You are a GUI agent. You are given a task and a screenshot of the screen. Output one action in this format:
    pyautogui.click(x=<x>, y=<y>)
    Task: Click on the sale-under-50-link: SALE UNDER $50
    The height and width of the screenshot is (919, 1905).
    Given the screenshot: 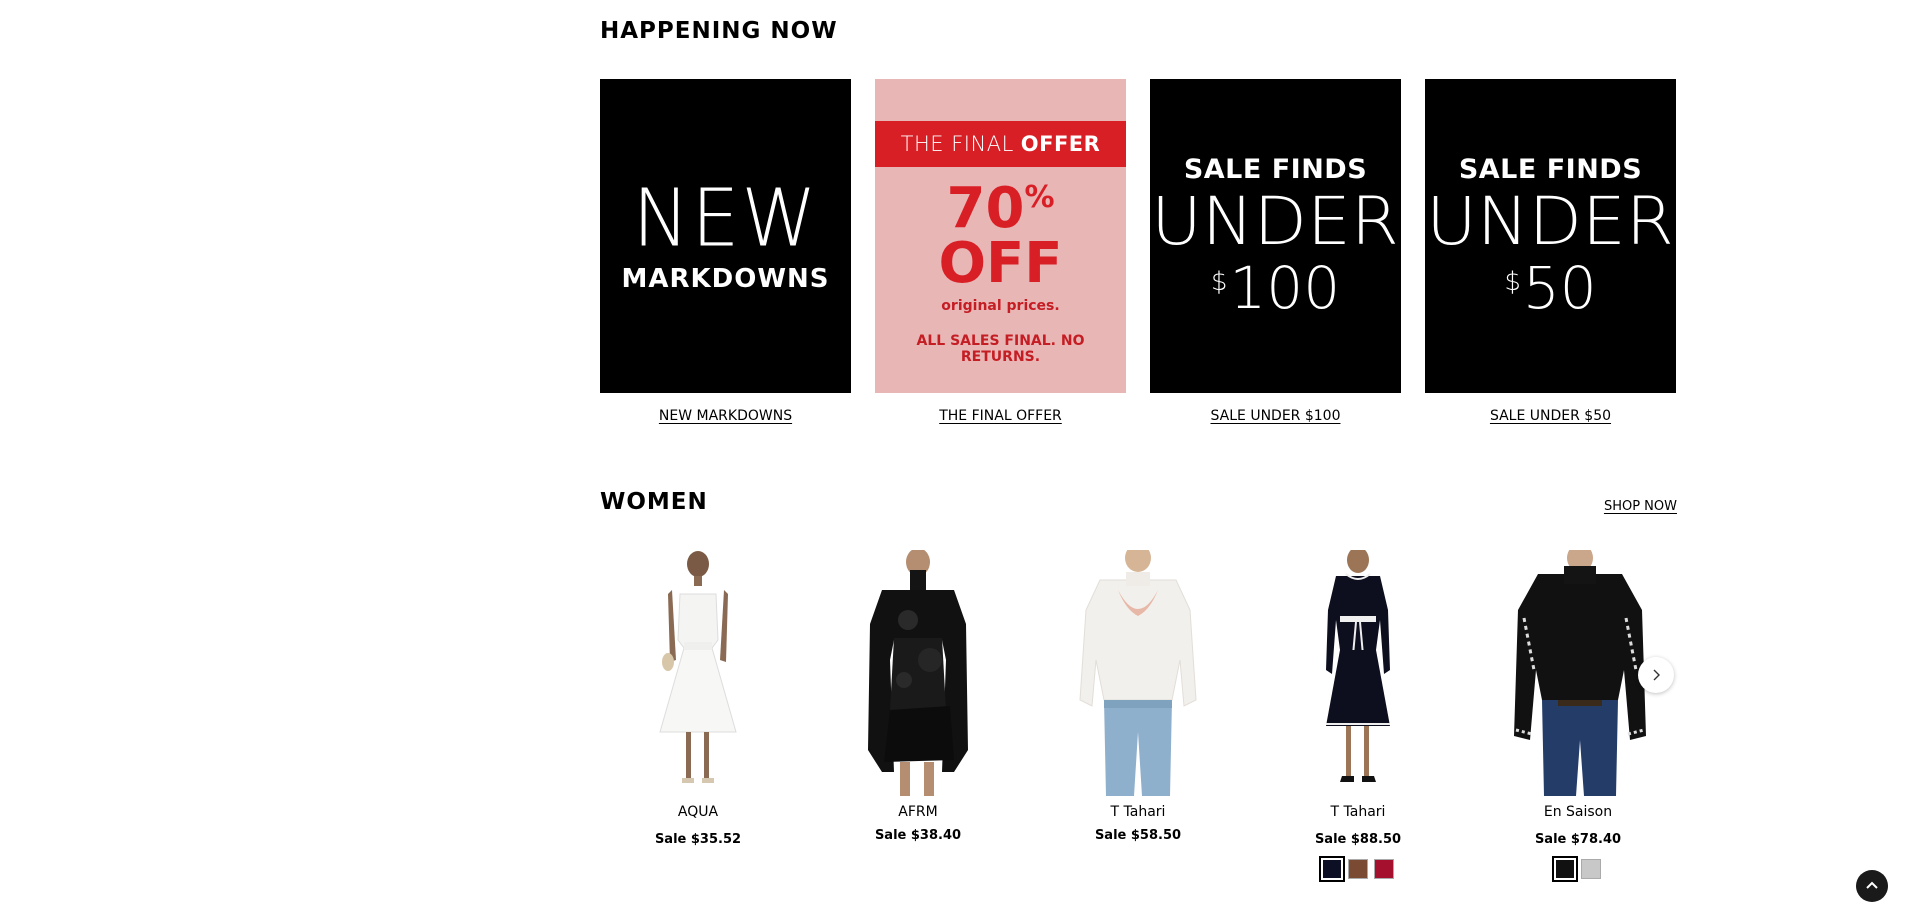 What is the action you would take?
    pyautogui.click(x=1550, y=416)
    